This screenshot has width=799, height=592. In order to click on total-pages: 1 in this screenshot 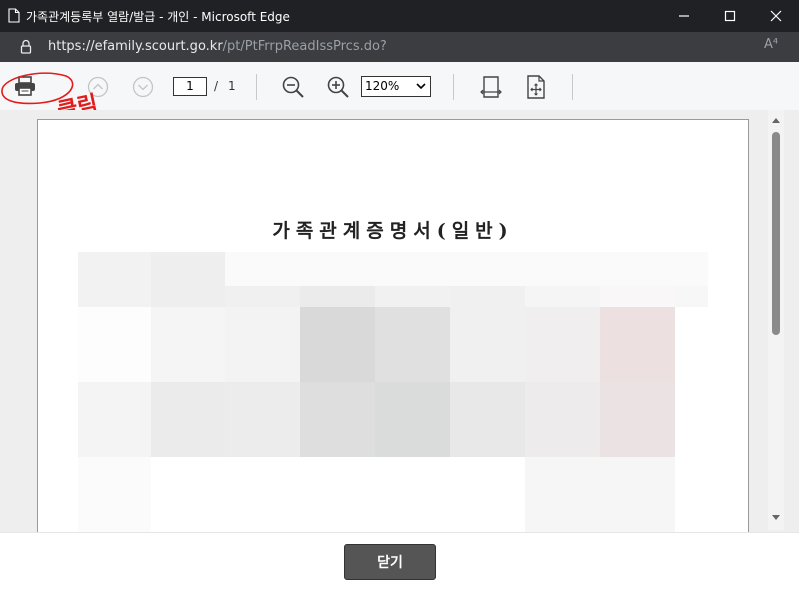, I will do `click(232, 86)`.